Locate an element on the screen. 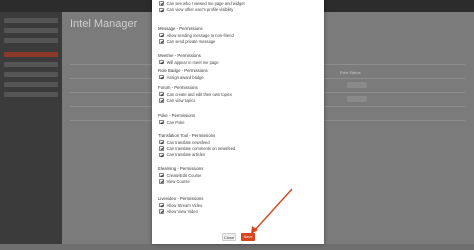  permission-item: View Course is located at coordinates (238, 181).